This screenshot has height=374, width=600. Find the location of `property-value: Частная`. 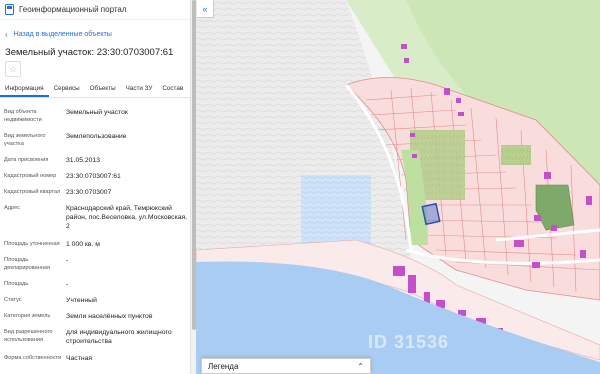

property-value: Частная is located at coordinates (79, 358).